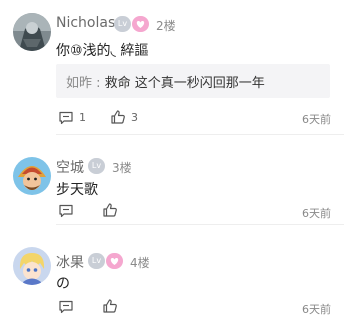 This screenshot has height=324, width=344. What do you see at coordinates (102, 50) in the screenshot?
I see `comment-text: 你⑩浅的◟ 綷謳` at bounding box center [102, 50].